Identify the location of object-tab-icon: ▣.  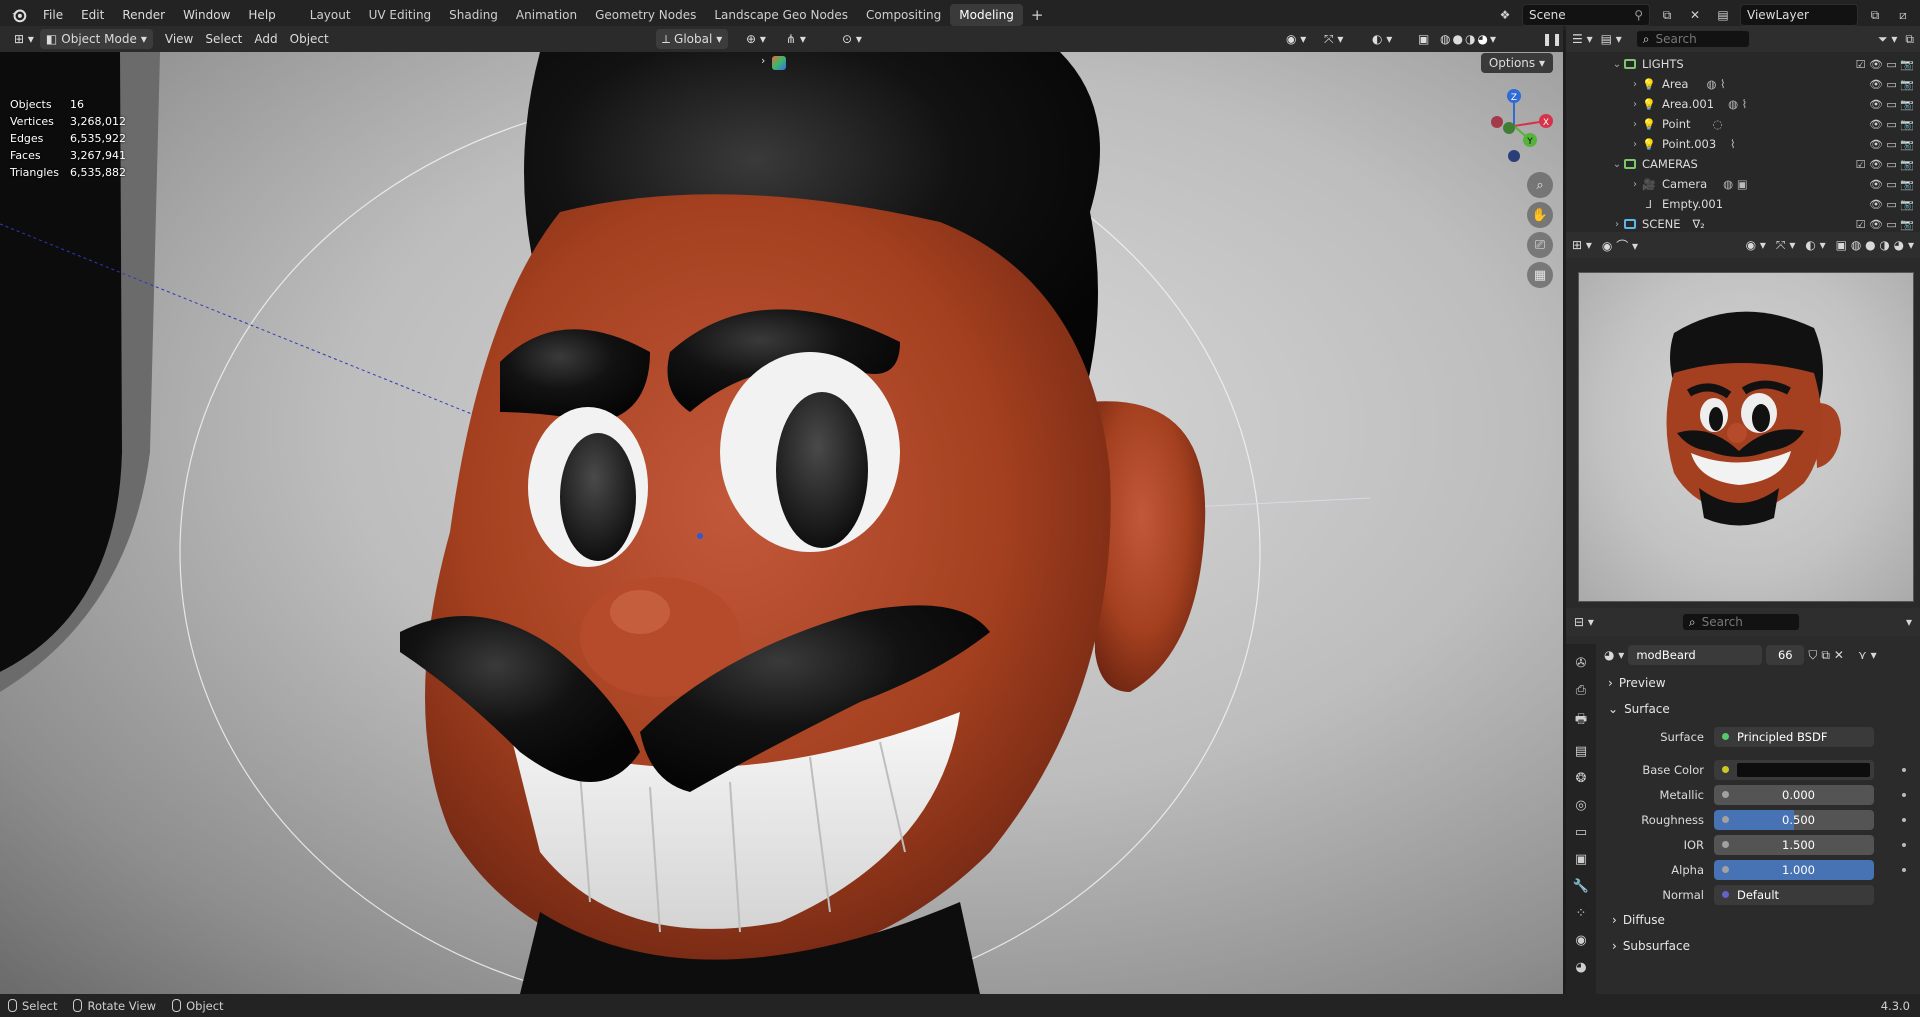
(1581, 859).